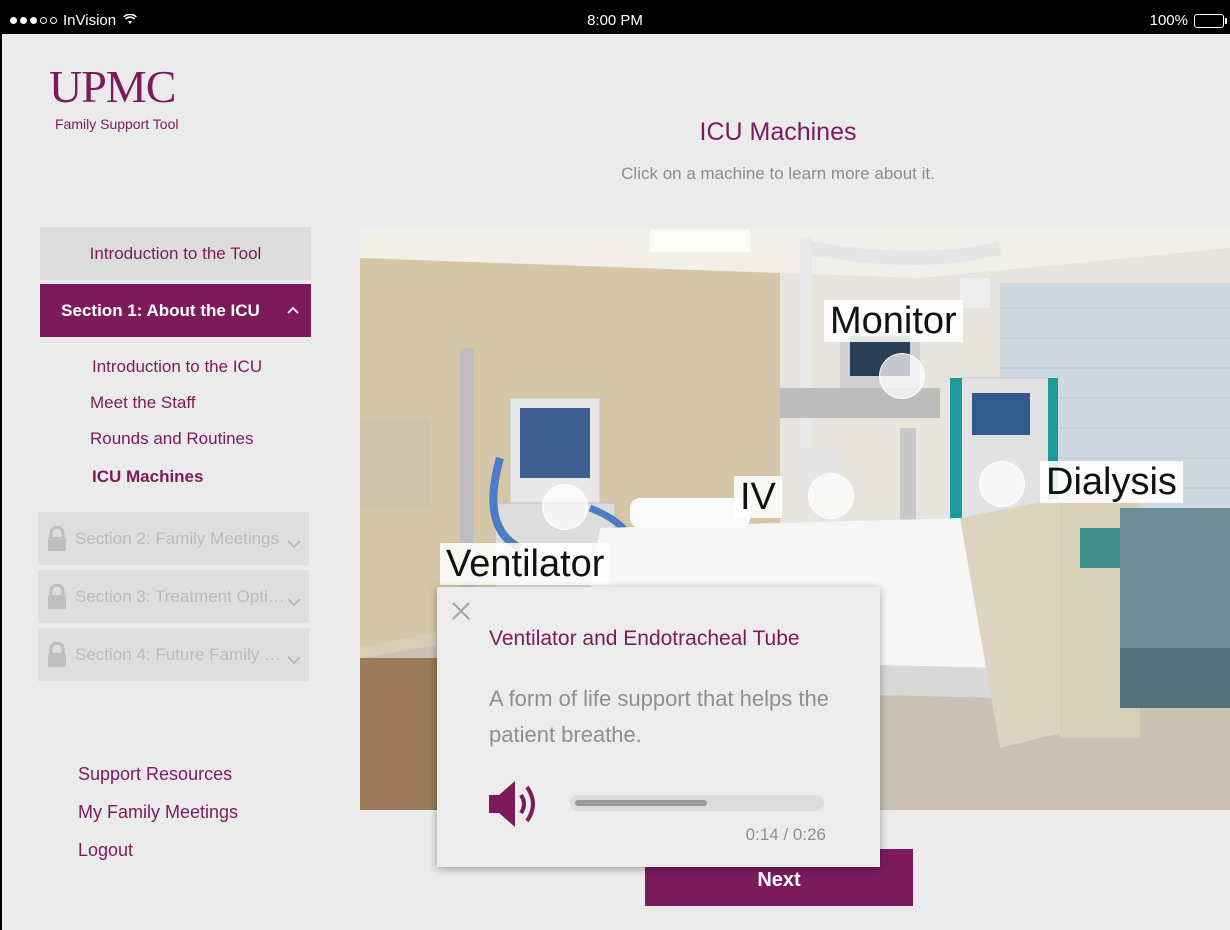 This screenshot has width=1230, height=930. What do you see at coordinates (758, 497) in the screenshot?
I see `iv-label: IV` at bounding box center [758, 497].